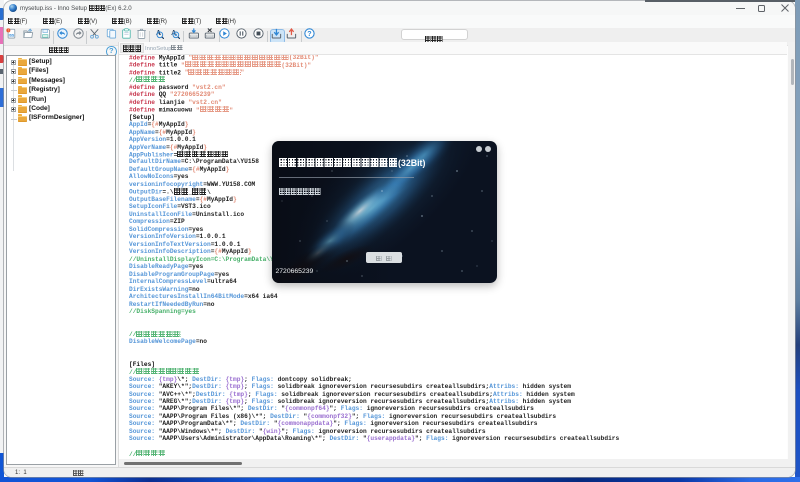  What do you see at coordinates (12, 35) in the screenshot?
I see `svg-text: ISS` at bounding box center [12, 35].